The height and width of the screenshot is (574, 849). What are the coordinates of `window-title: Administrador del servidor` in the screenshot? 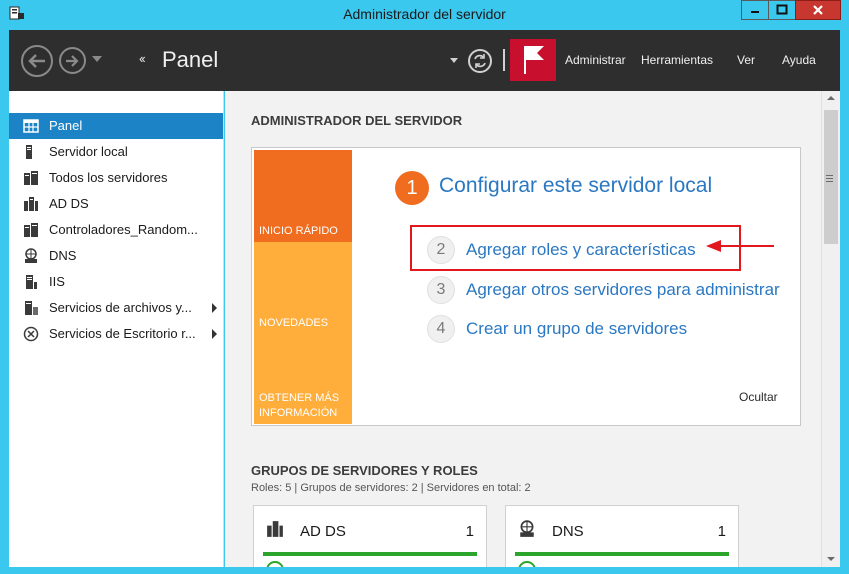 It's located at (424, 14).